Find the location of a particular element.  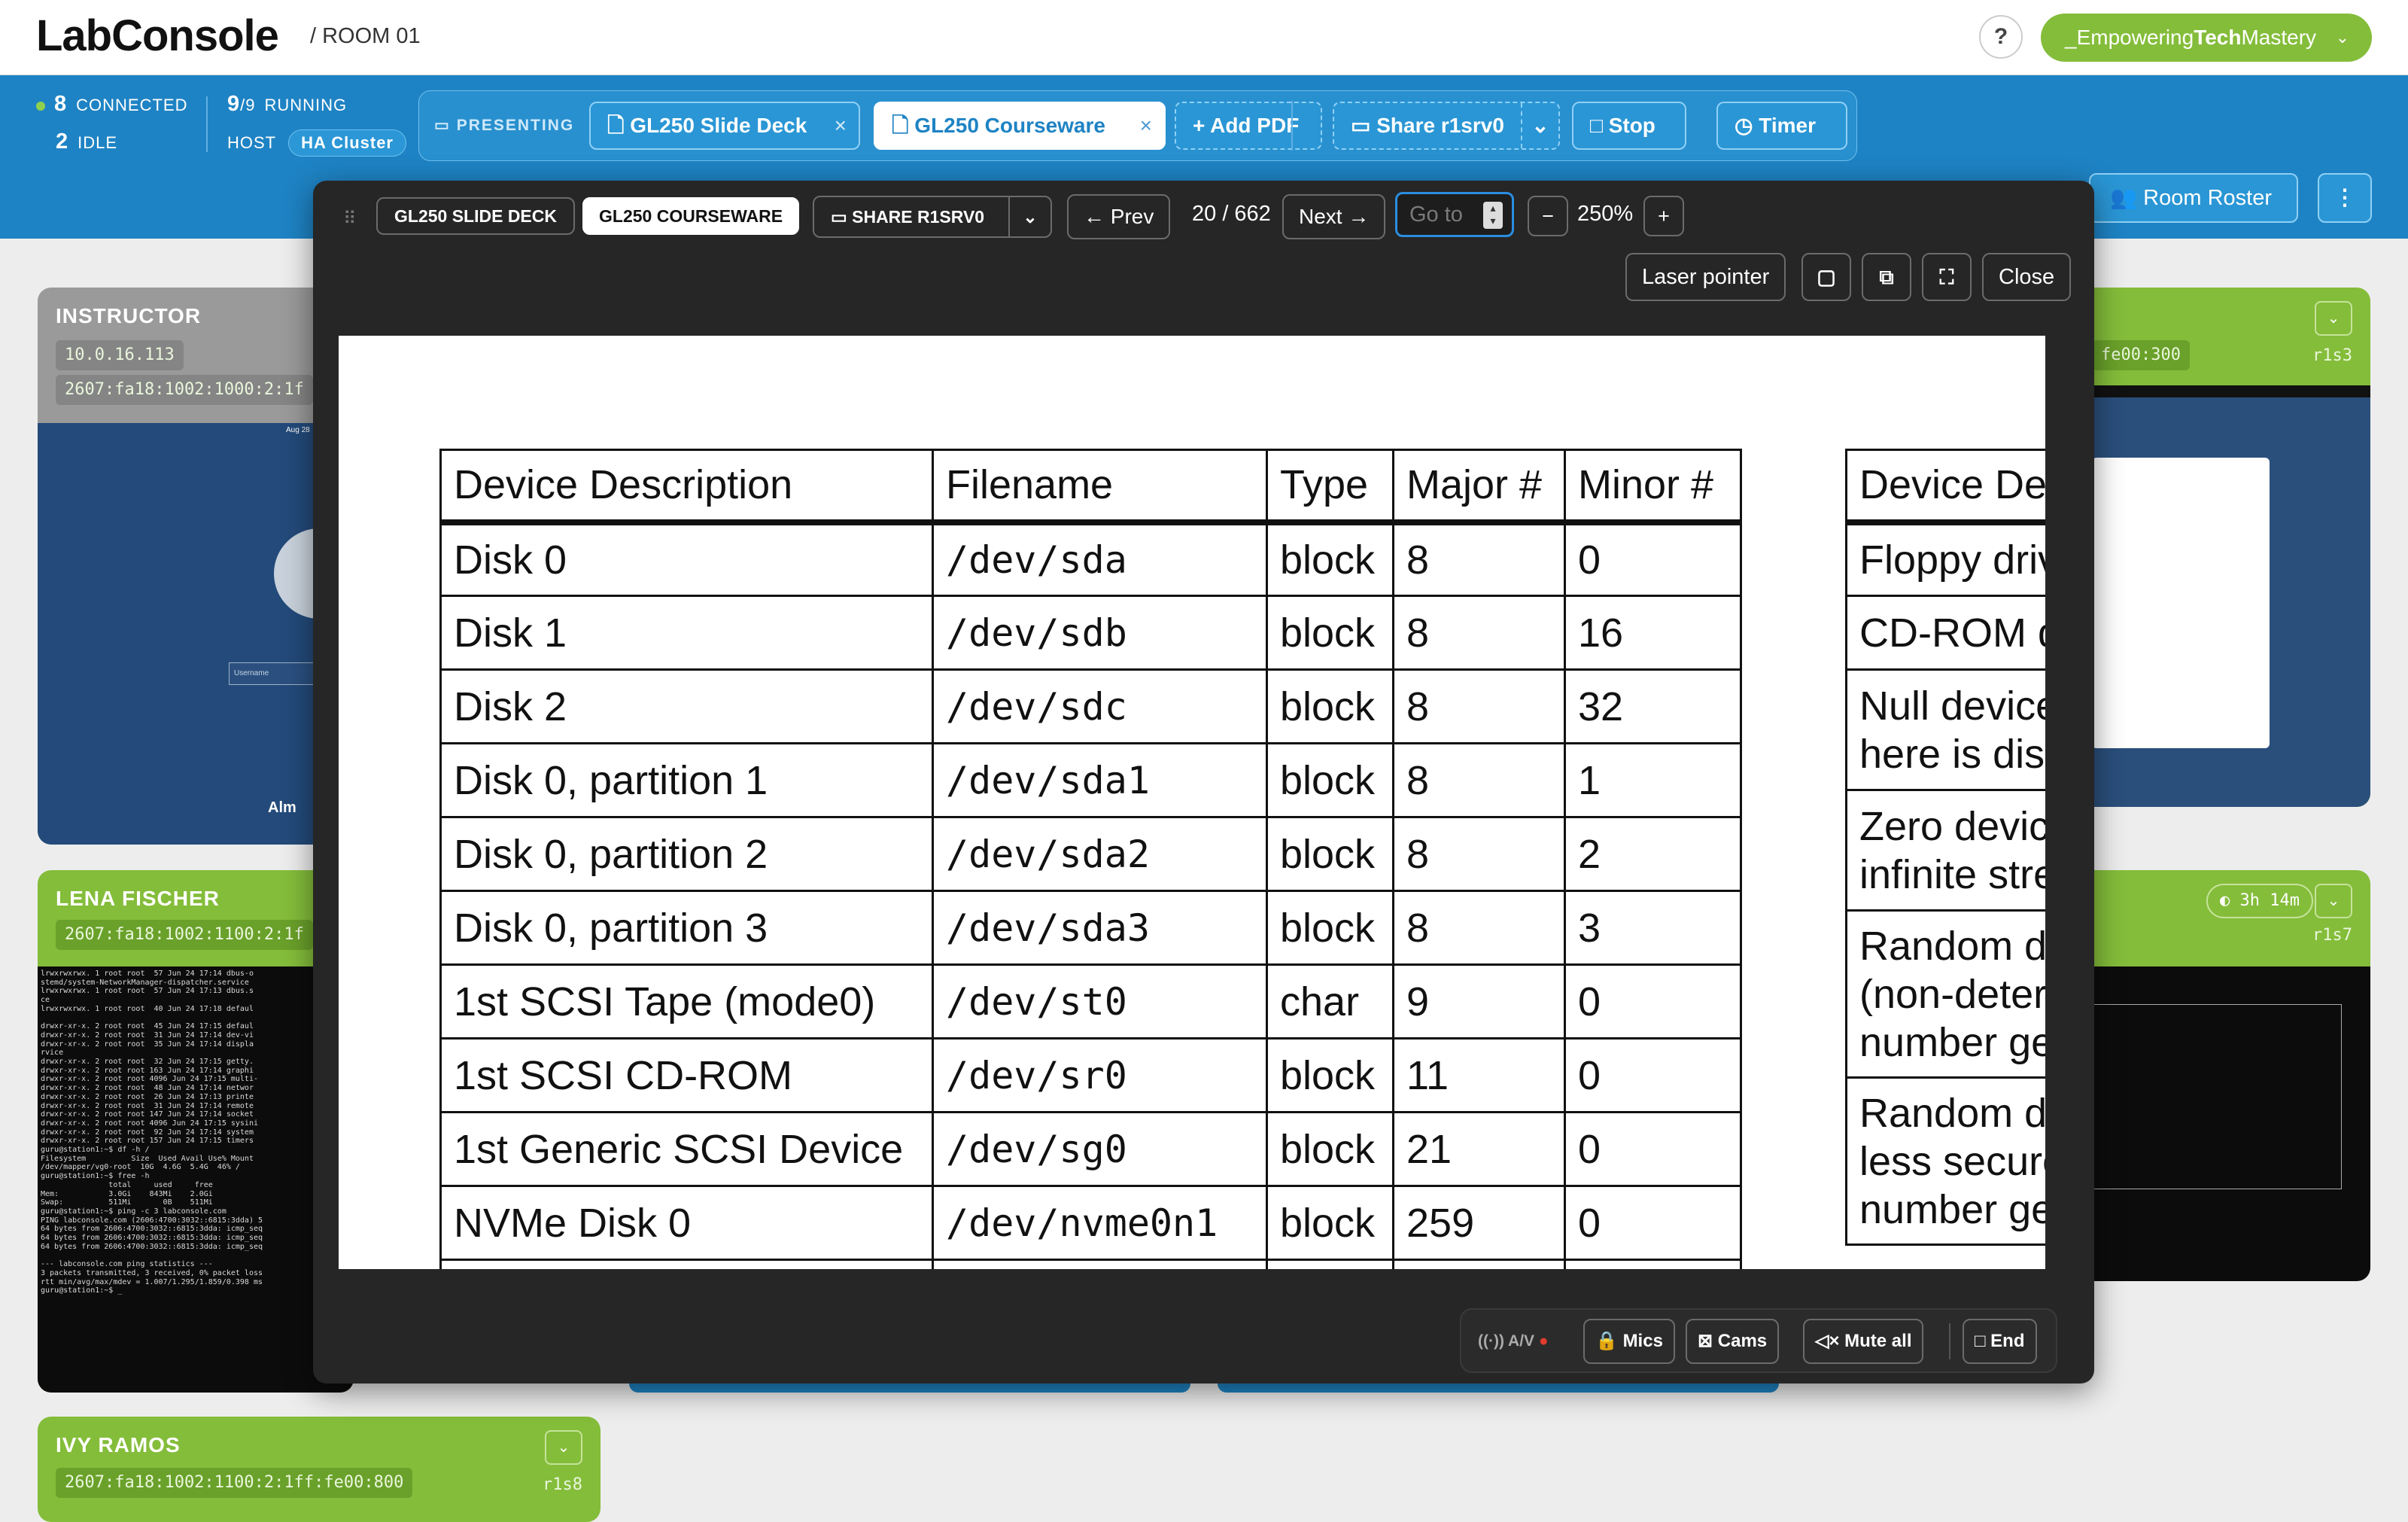

add-pdf-button: + Add PDF is located at coordinates (1248, 126).